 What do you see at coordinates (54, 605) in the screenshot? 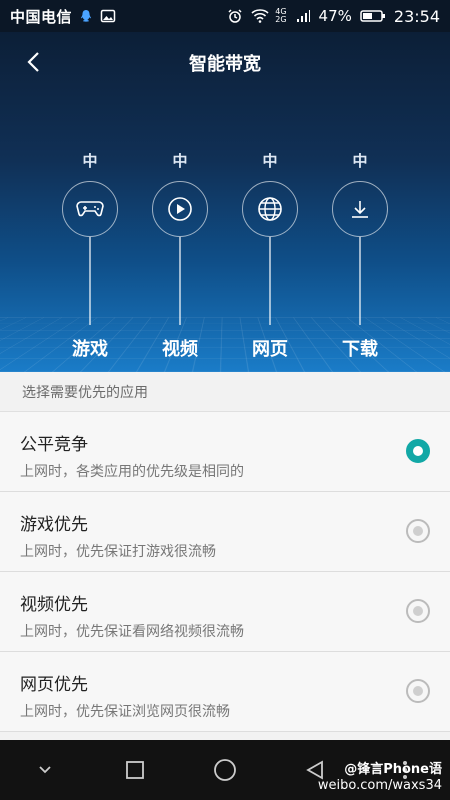
I see `option-title: 视频优先` at bounding box center [54, 605].